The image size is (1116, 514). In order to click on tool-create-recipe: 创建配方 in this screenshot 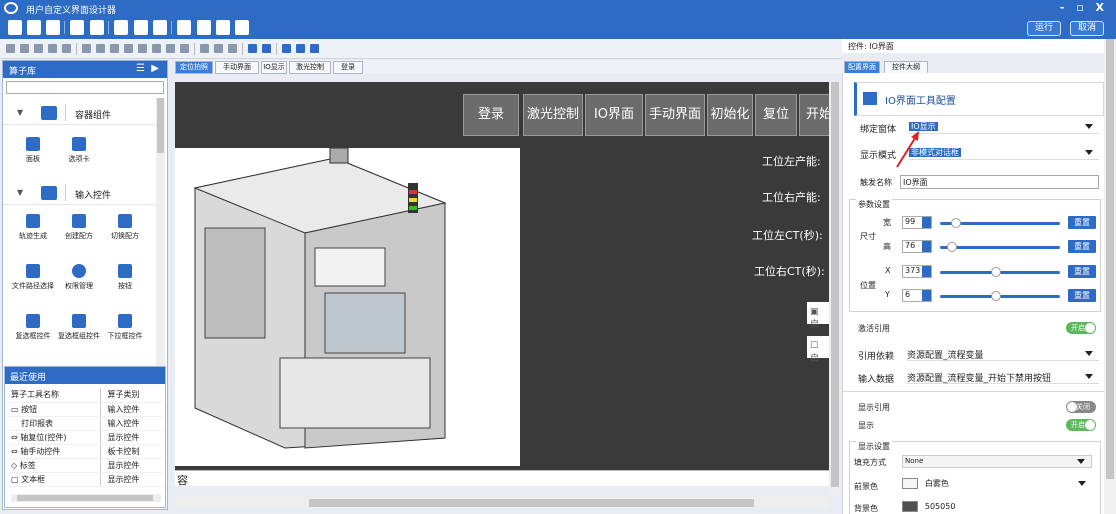, I will do `click(79, 227)`.